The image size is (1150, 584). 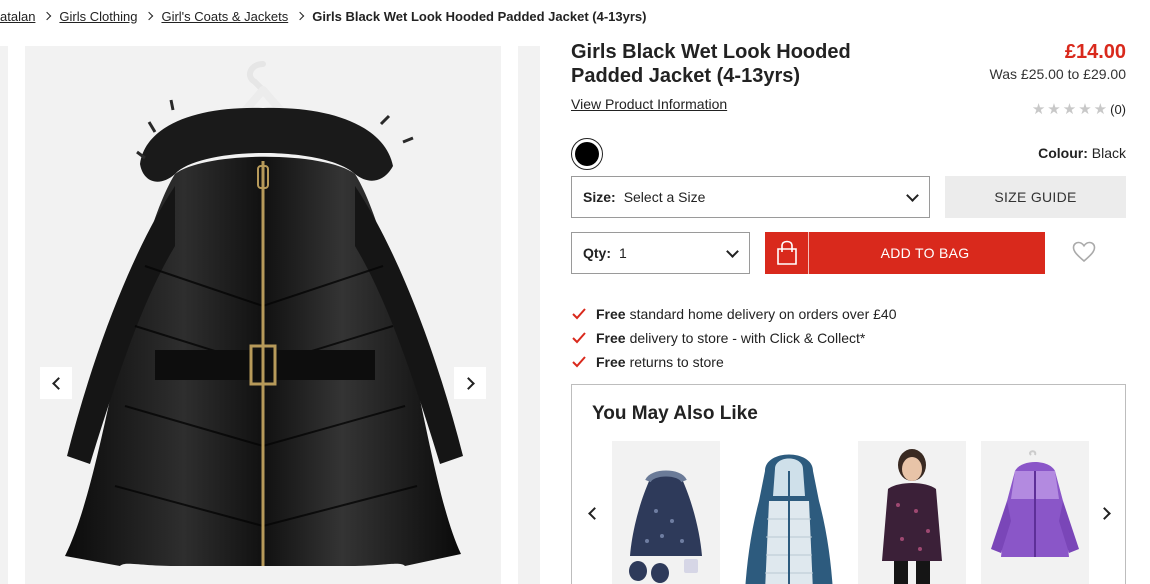 What do you see at coordinates (98, 16) in the screenshot?
I see `breadcrumb-link-girls-clothing: Girls Clothing` at bounding box center [98, 16].